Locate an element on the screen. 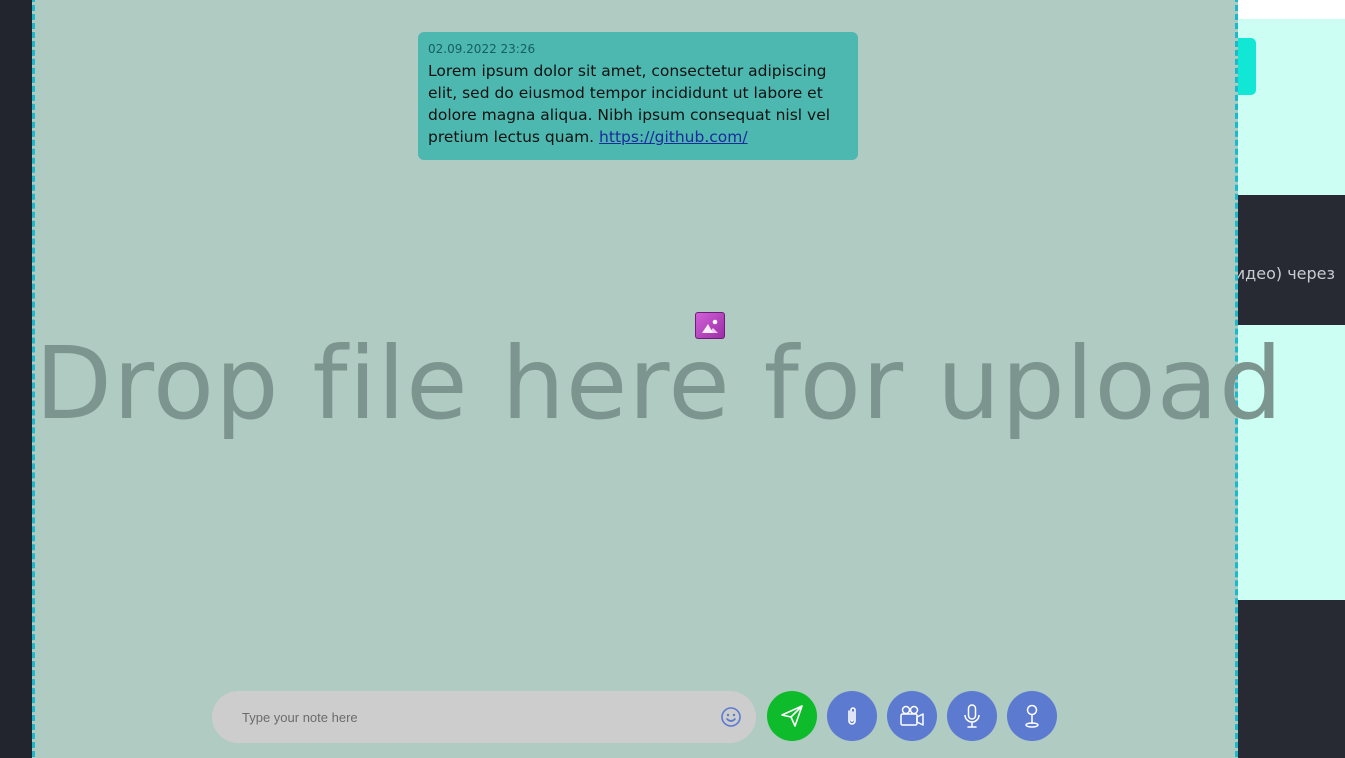 This screenshot has height=758, width=1345. message-link: https://github.com/ is located at coordinates (673, 137).